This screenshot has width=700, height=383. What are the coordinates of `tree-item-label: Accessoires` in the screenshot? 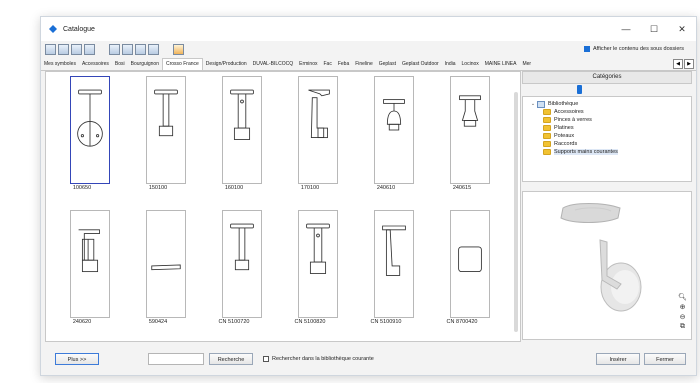 It's located at (569, 112).